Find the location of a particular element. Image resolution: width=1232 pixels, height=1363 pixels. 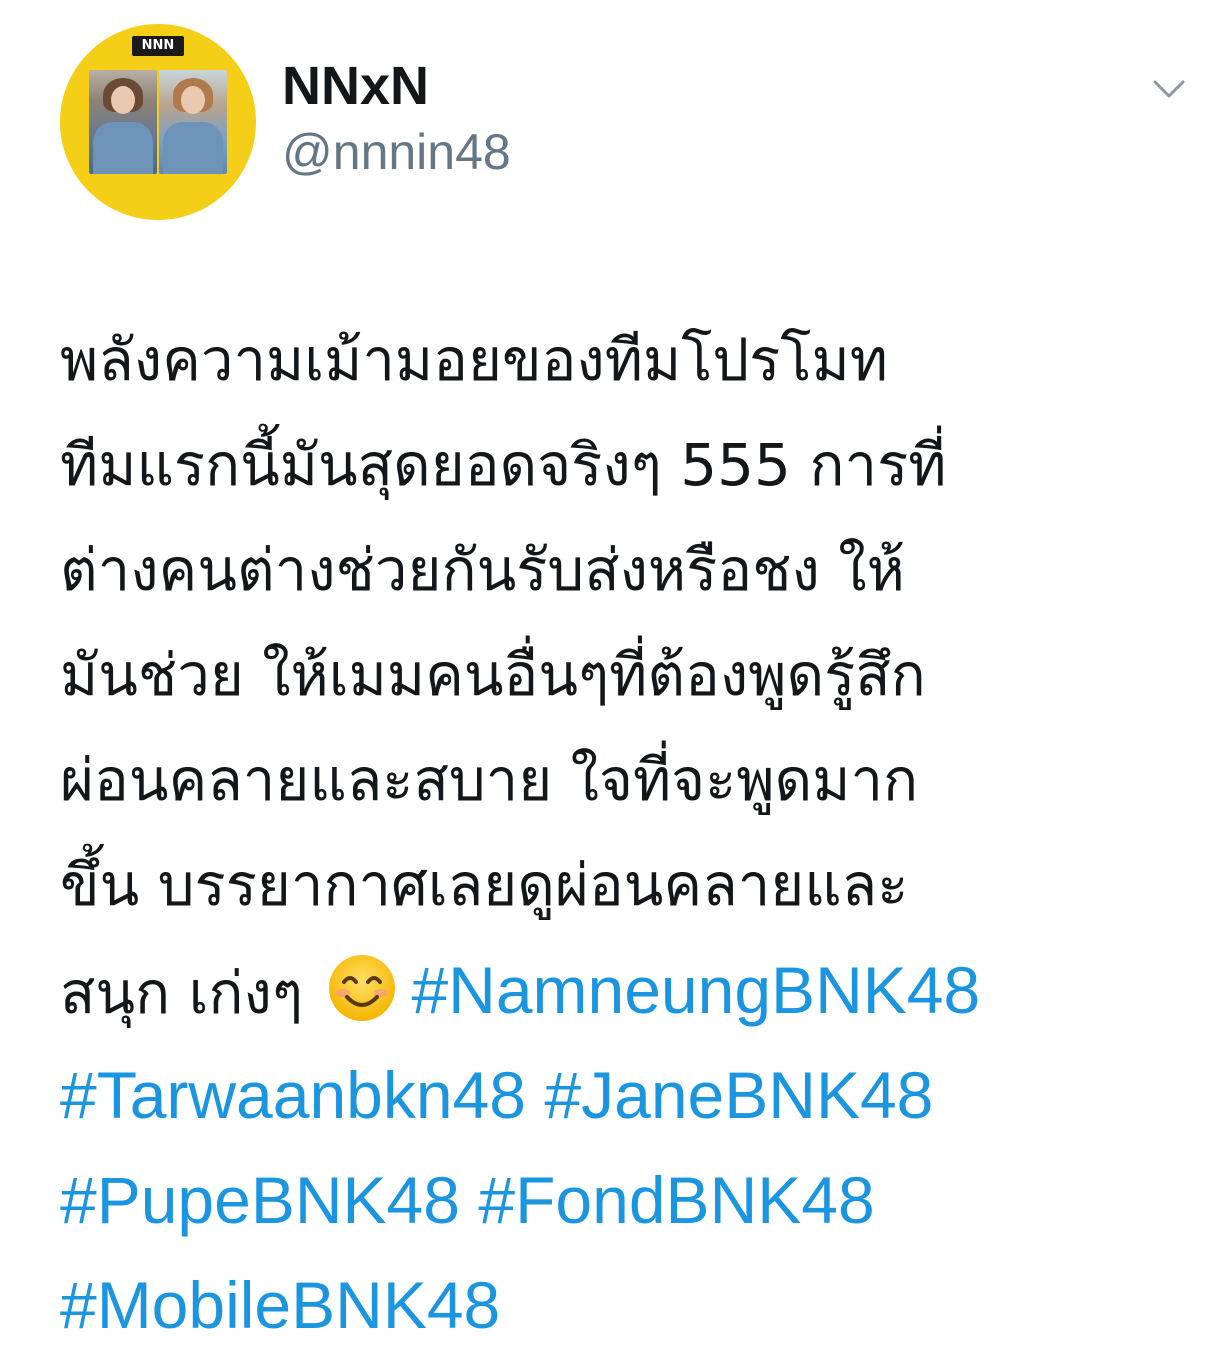

tweet-hashtag-line: #MobileBNK48 is located at coordinates (635, 1305).